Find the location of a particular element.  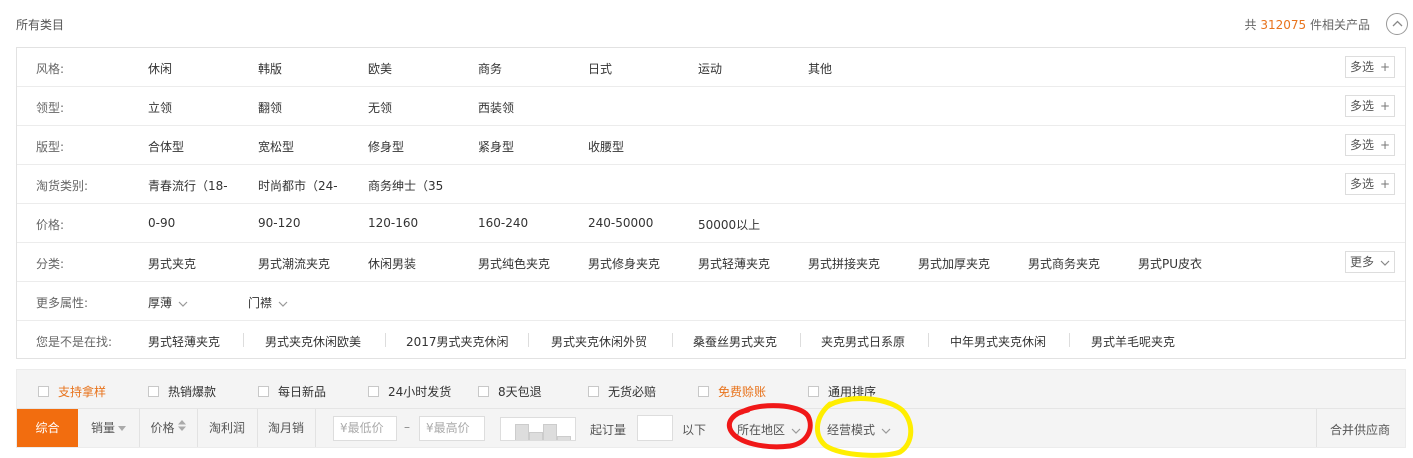

suggestion-link: 男式夹克休闲欧美 is located at coordinates (313, 341).